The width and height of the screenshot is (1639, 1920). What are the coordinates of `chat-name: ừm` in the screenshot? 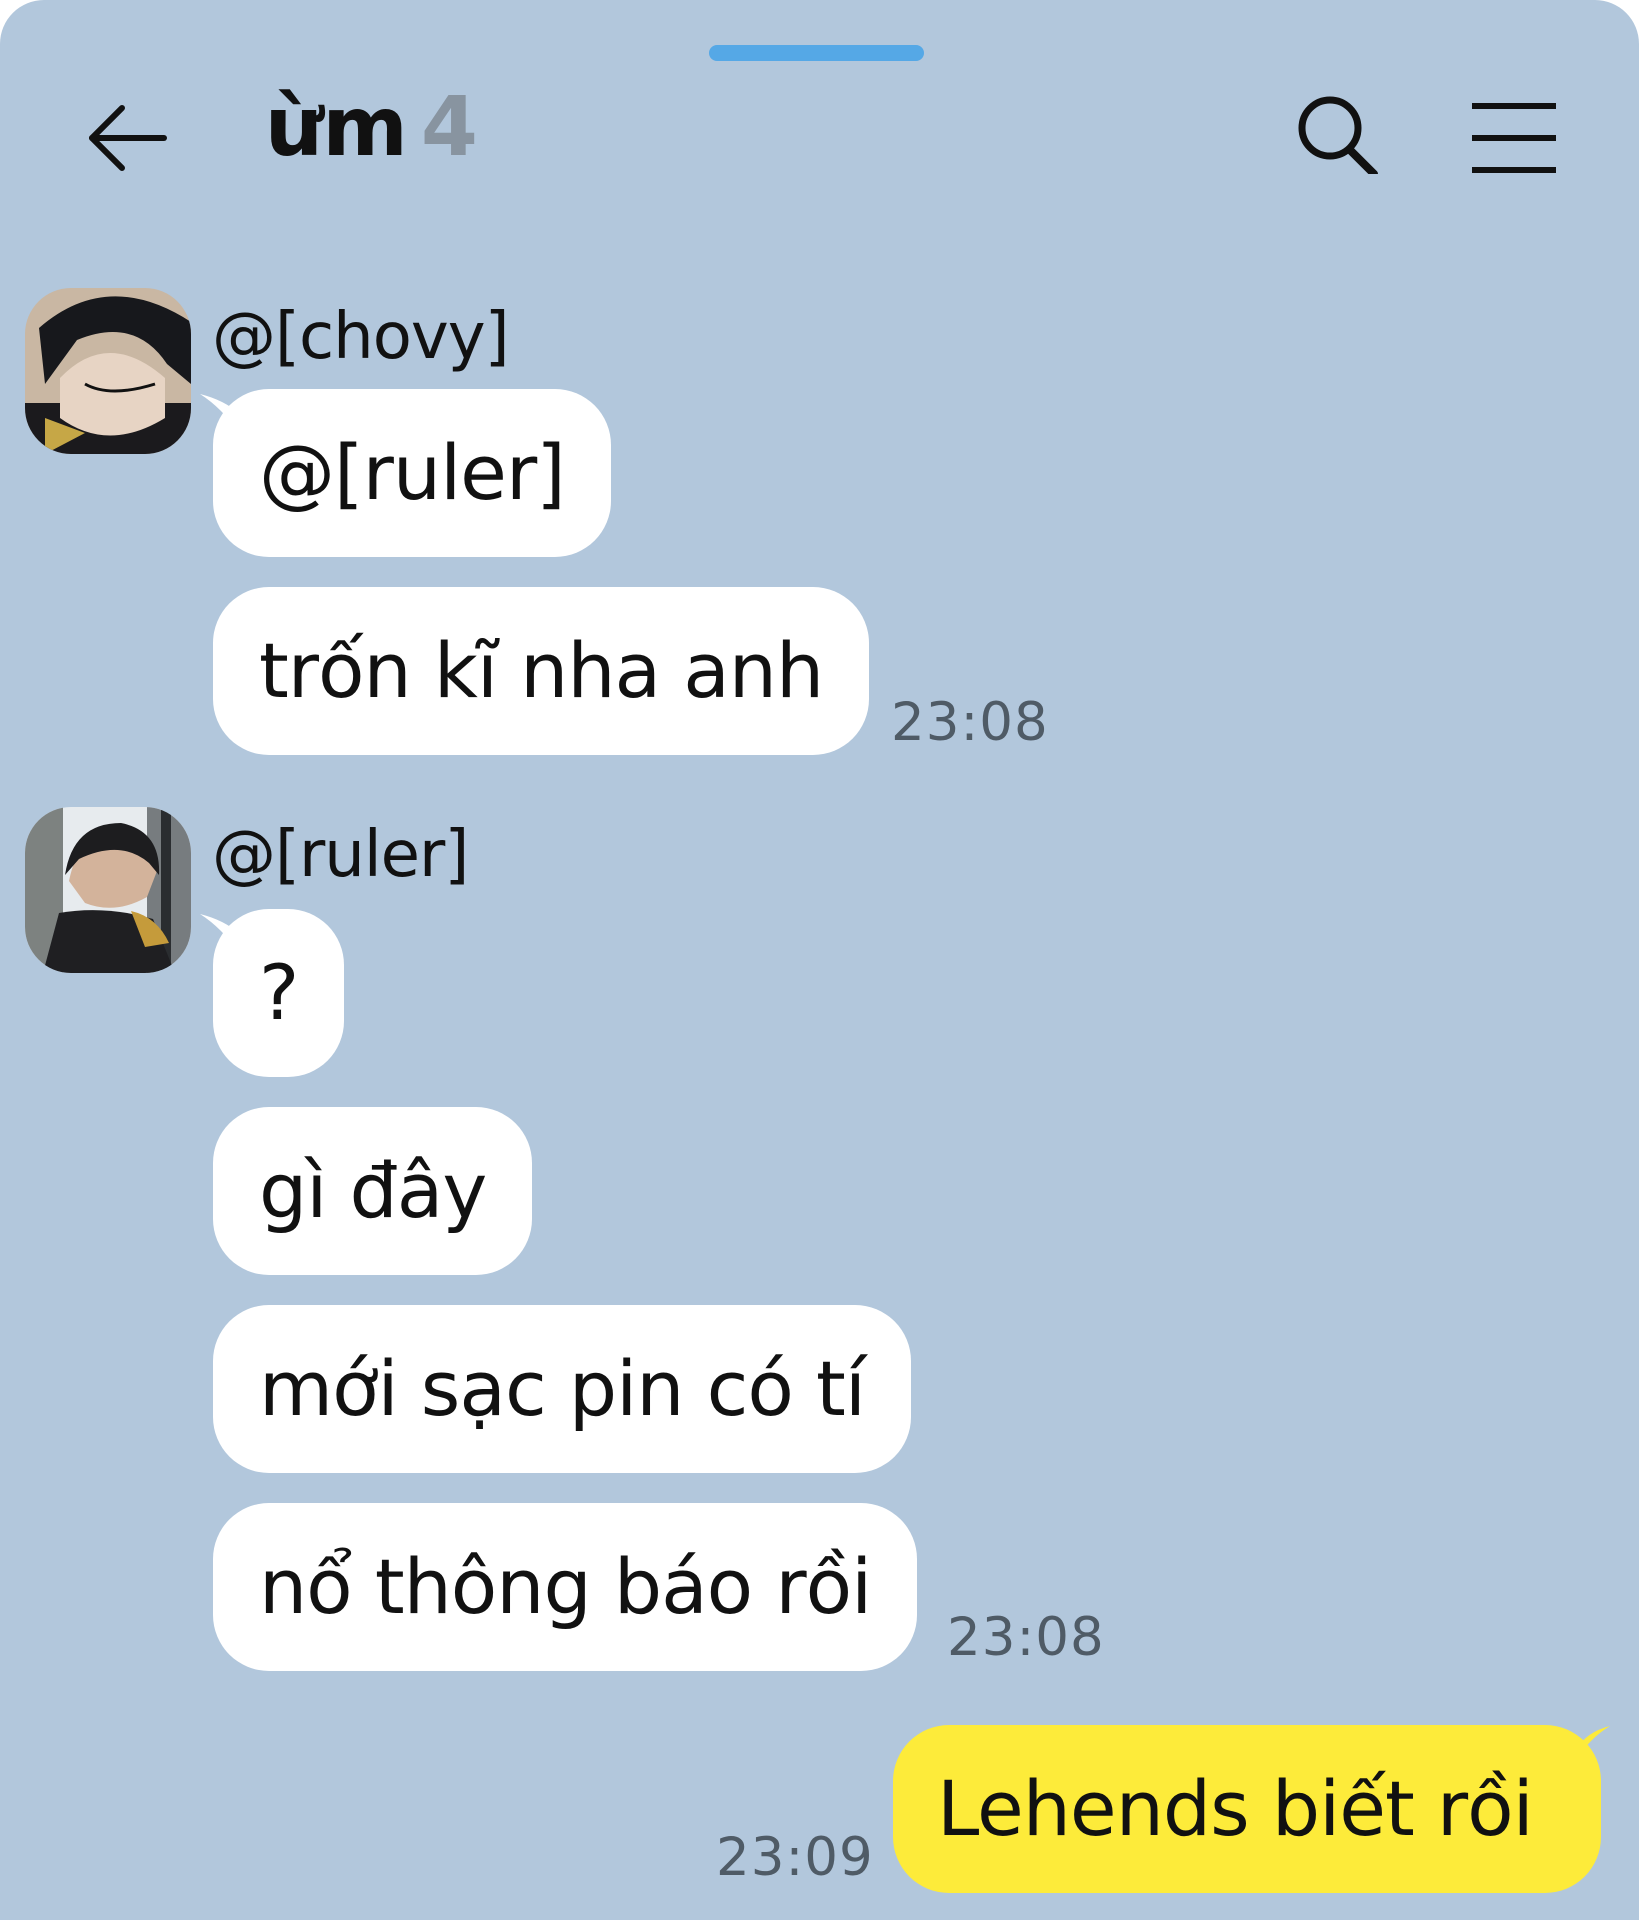 It's located at (336, 127).